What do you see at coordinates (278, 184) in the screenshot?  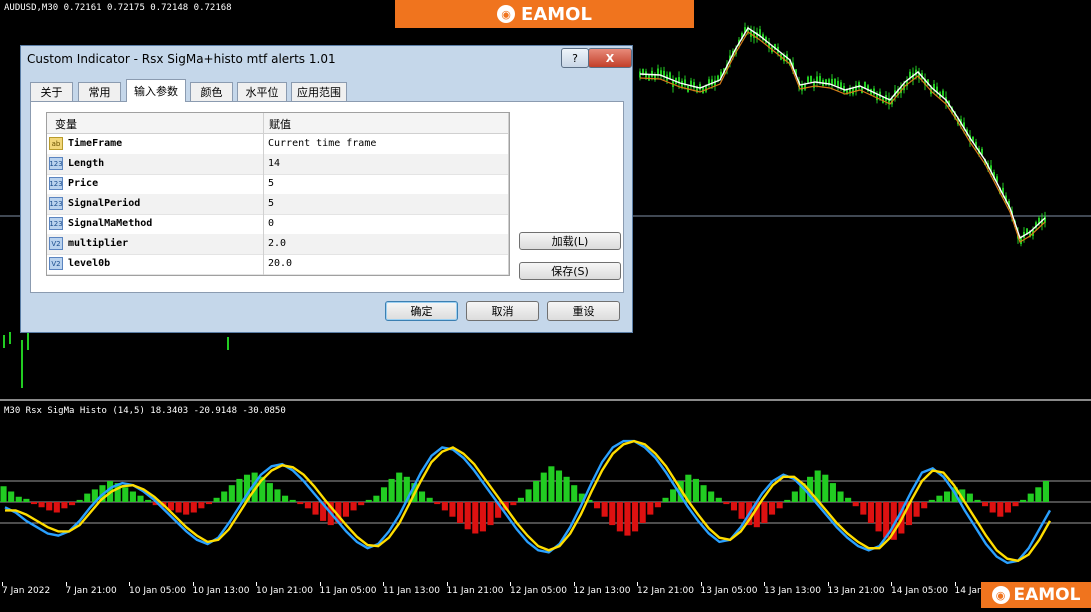 I see `grid-row-price: 123 Price 5` at bounding box center [278, 184].